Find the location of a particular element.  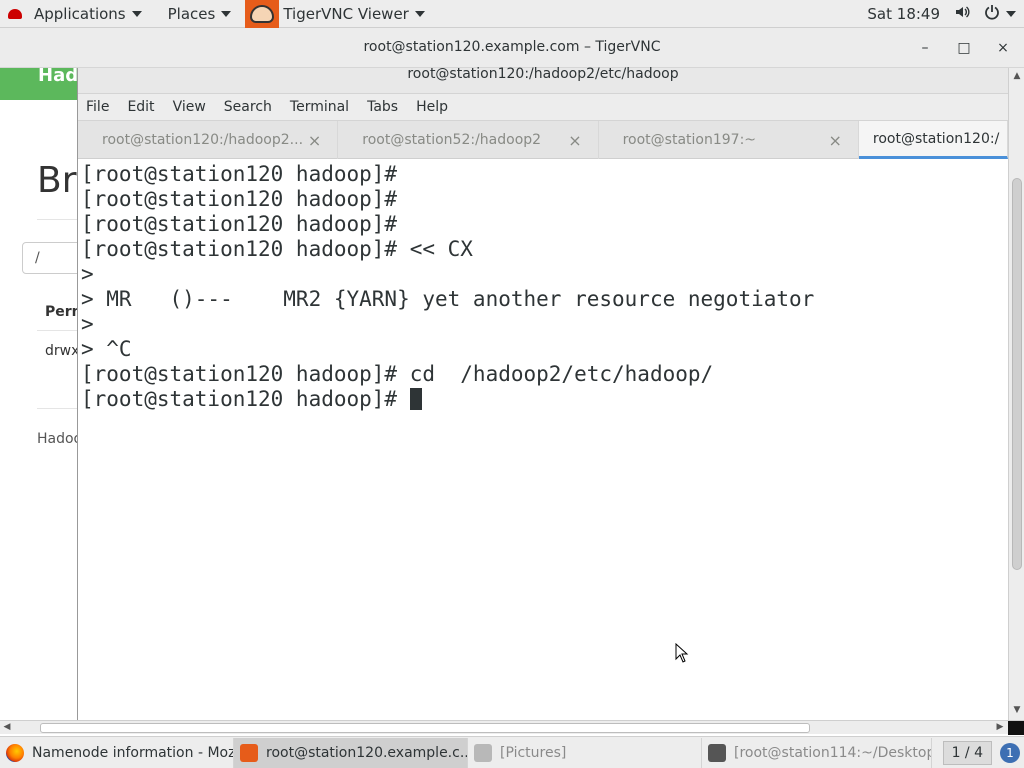

table-header-permission: Perm is located at coordinates (61, 312).